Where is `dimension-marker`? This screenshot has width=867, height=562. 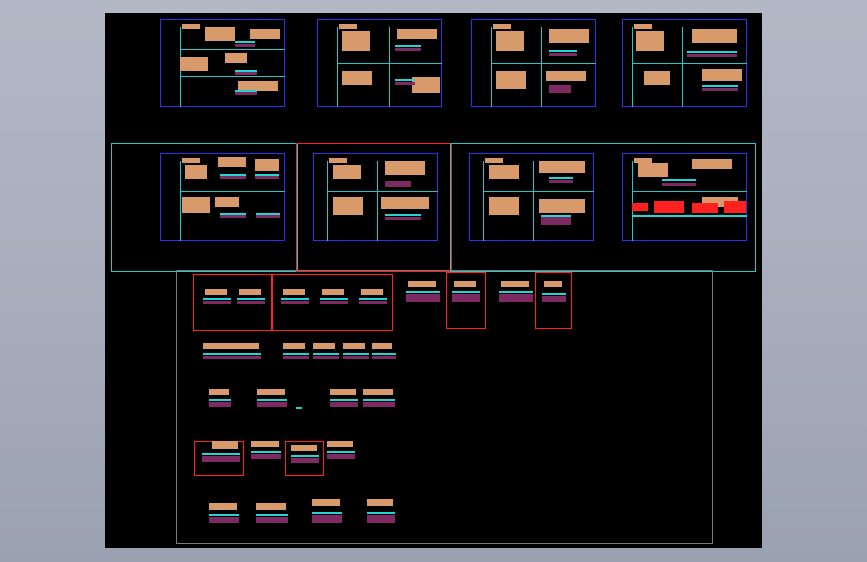 dimension-marker is located at coordinates (299, 408).